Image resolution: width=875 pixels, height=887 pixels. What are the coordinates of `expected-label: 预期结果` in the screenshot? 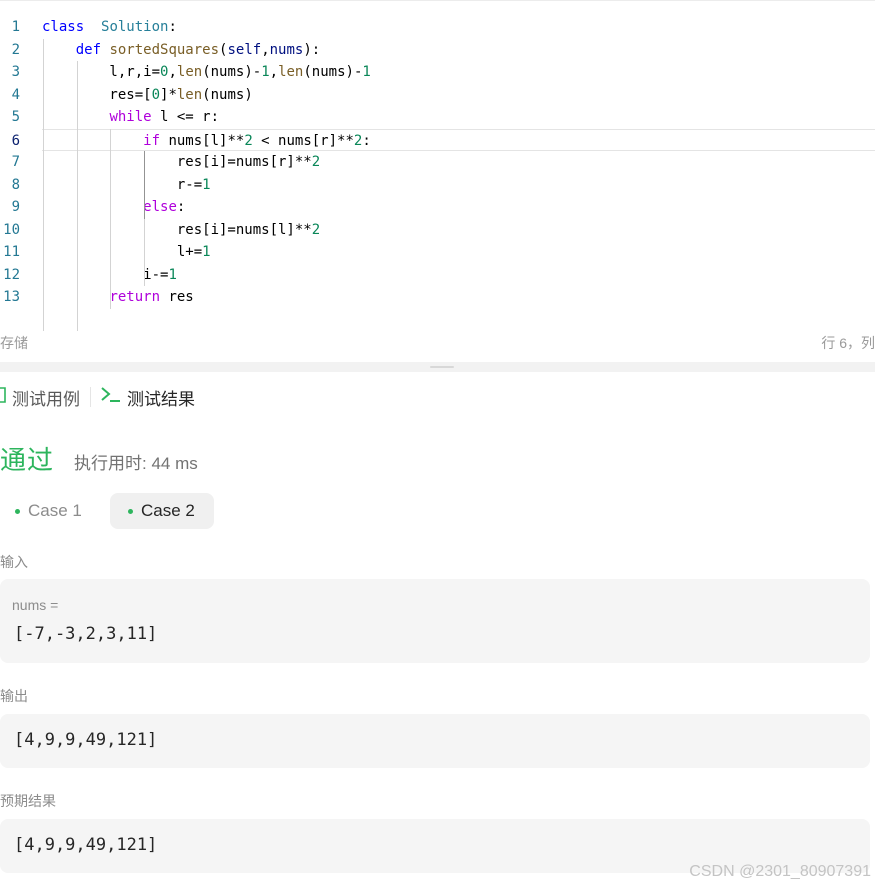 It's located at (28, 801).